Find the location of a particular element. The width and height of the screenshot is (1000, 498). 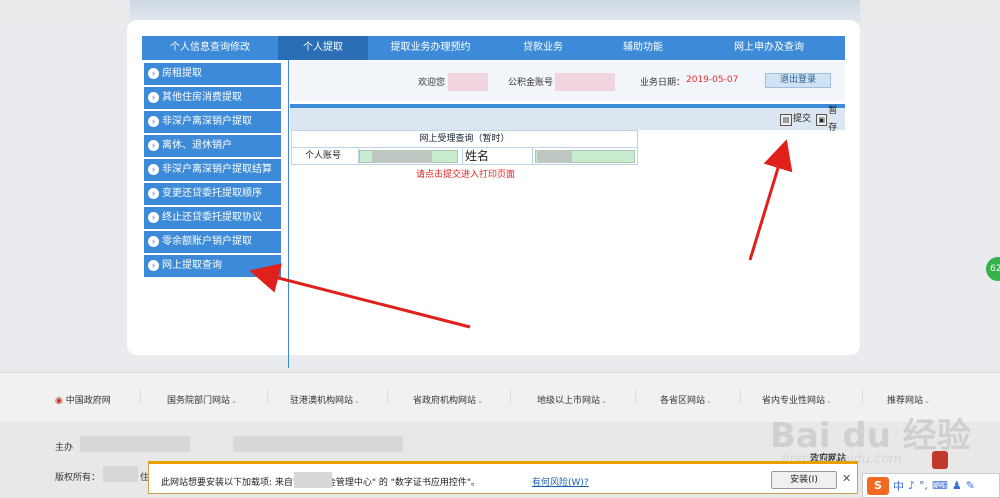

masked-account-number is located at coordinates (585, 82).